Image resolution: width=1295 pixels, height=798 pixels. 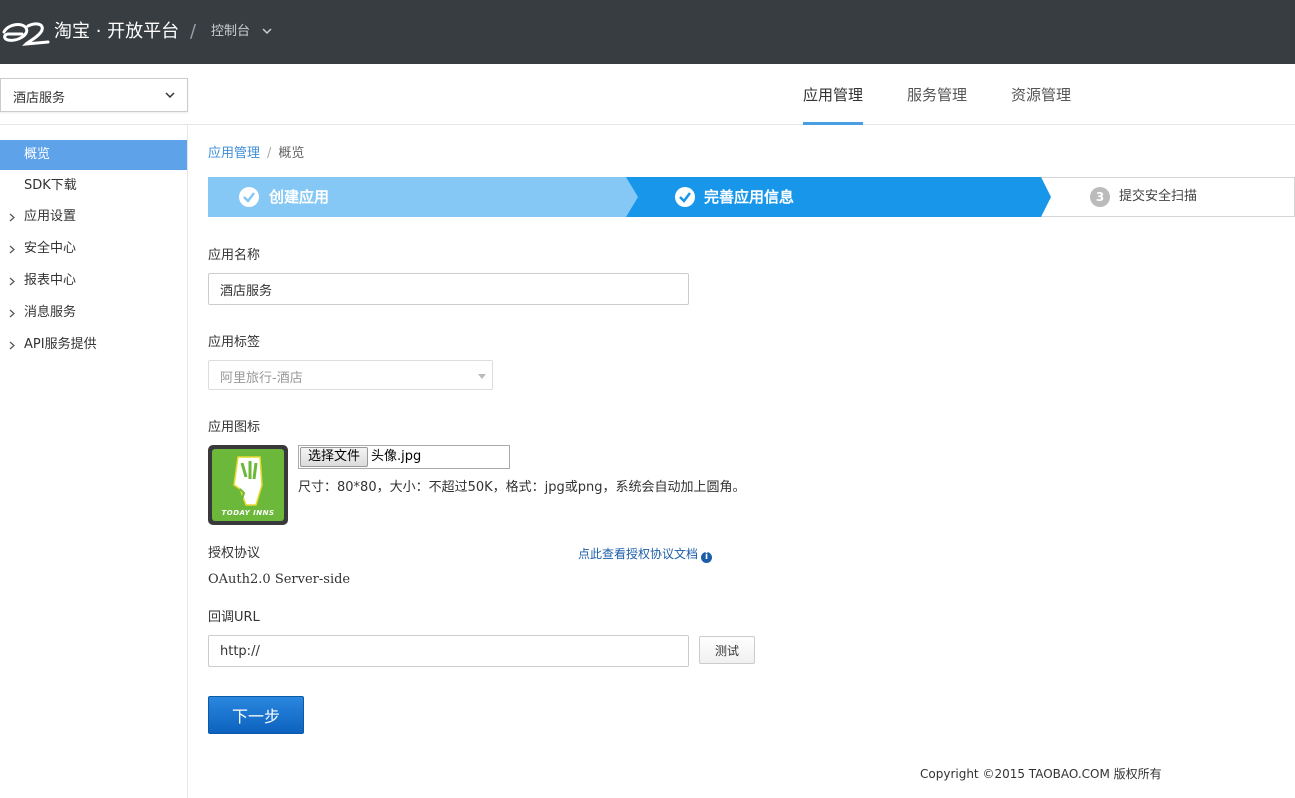 What do you see at coordinates (93, 281) in the screenshot?
I see `sidebar-item-report-center: 报表中心` at bounding box center [93, 281].